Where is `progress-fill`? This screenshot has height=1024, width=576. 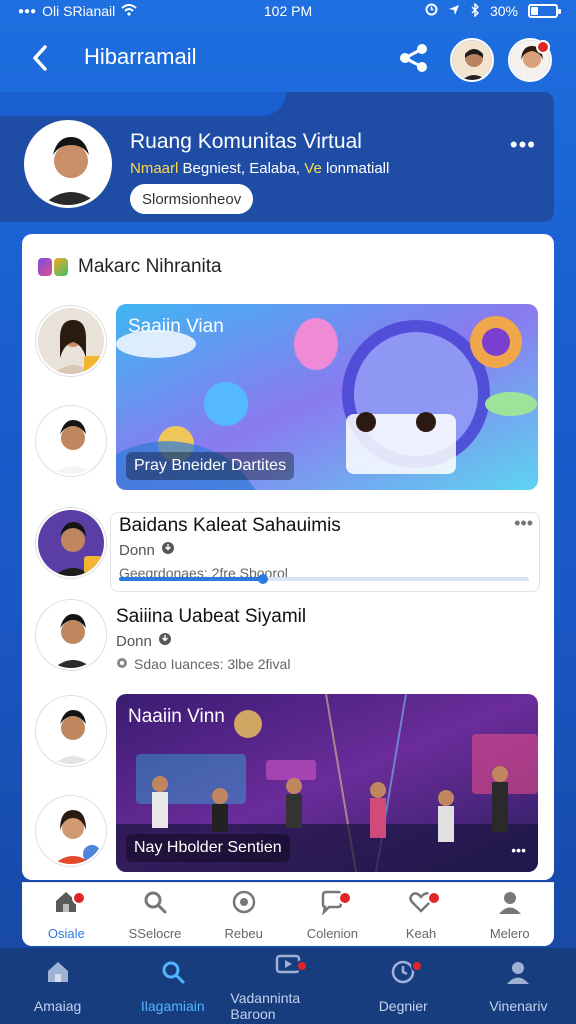
progress-fill is located at coordinates (191, 579).